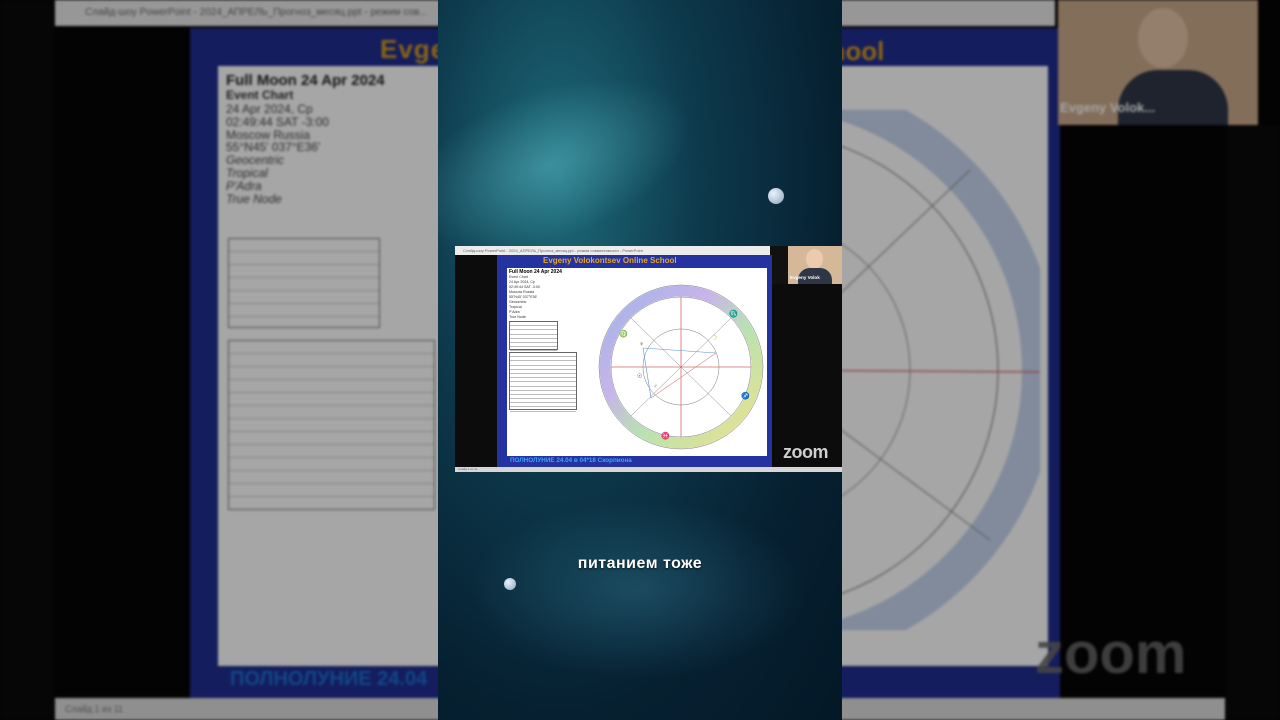 This screenshot has height=720, width=1280. Describe the element at coordinates (805, 277) in the screenshot. I see `video-camera-name: Evgeny Volok` at that location.